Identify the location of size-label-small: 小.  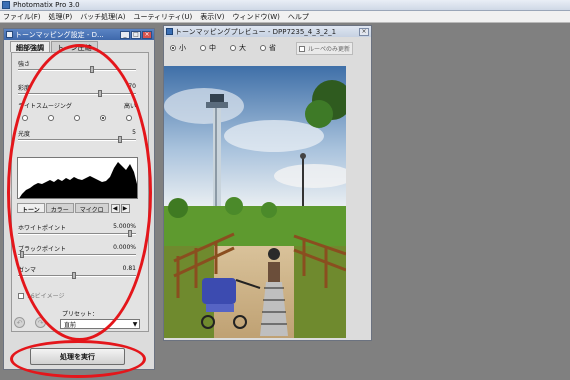
(182, 48).